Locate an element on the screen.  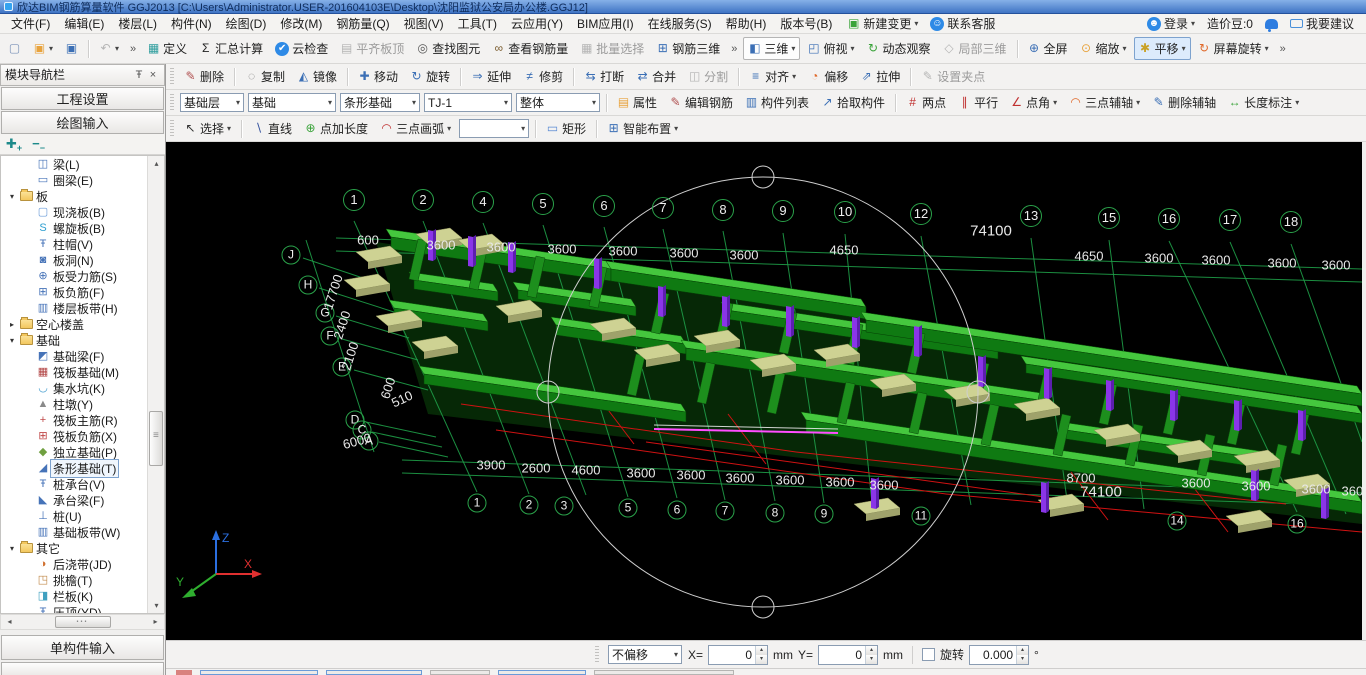
rotate-spinner-icons: ▴ ▾ is located at coordinates (1022, 654).